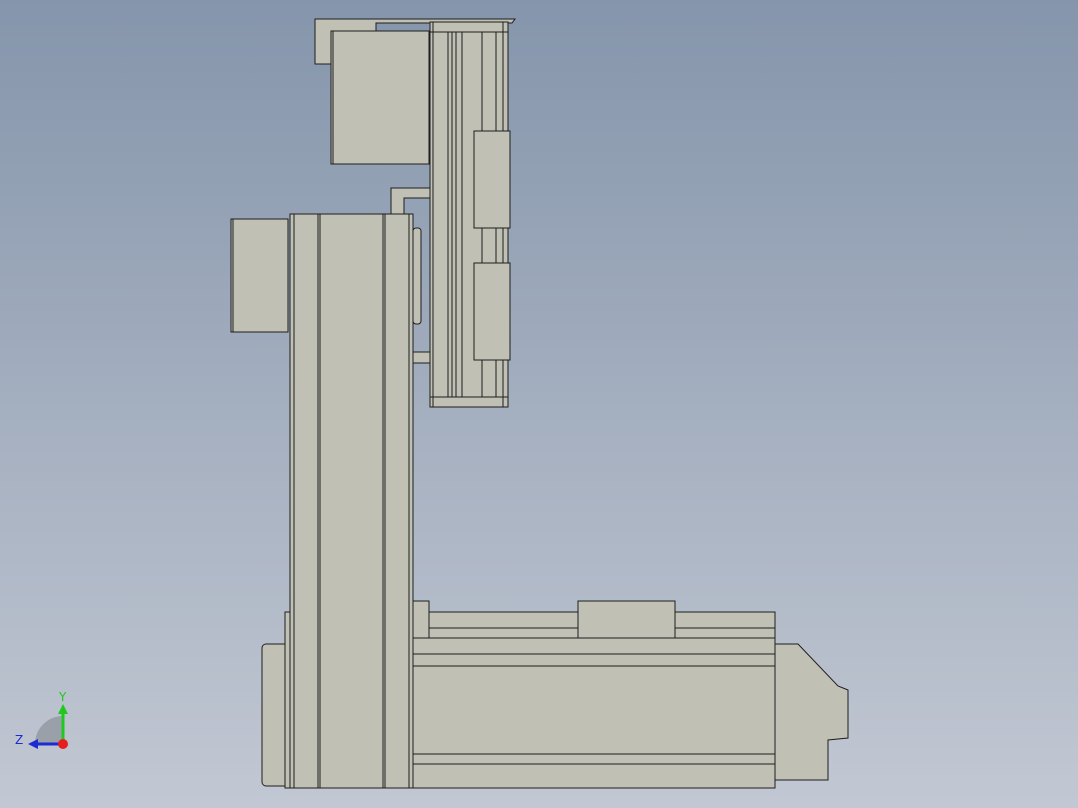 The height and width of the screenshot is (808, 1078). What do you see at coordinates (410, 201) in the screenshot?
I see `column-bracket` at bounding box center [410, 201].